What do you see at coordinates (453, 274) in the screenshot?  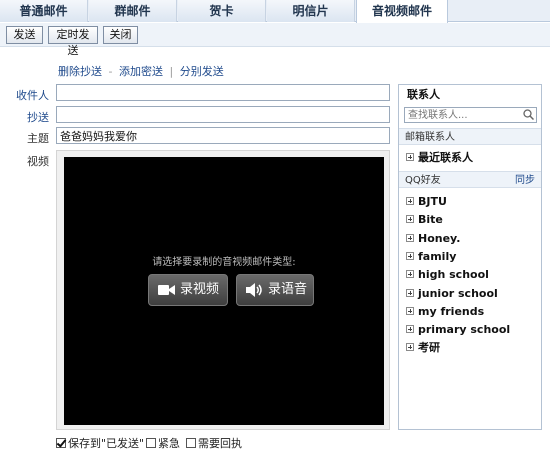 I see `contact-group-label: high school` at bounding box center [453, 274].